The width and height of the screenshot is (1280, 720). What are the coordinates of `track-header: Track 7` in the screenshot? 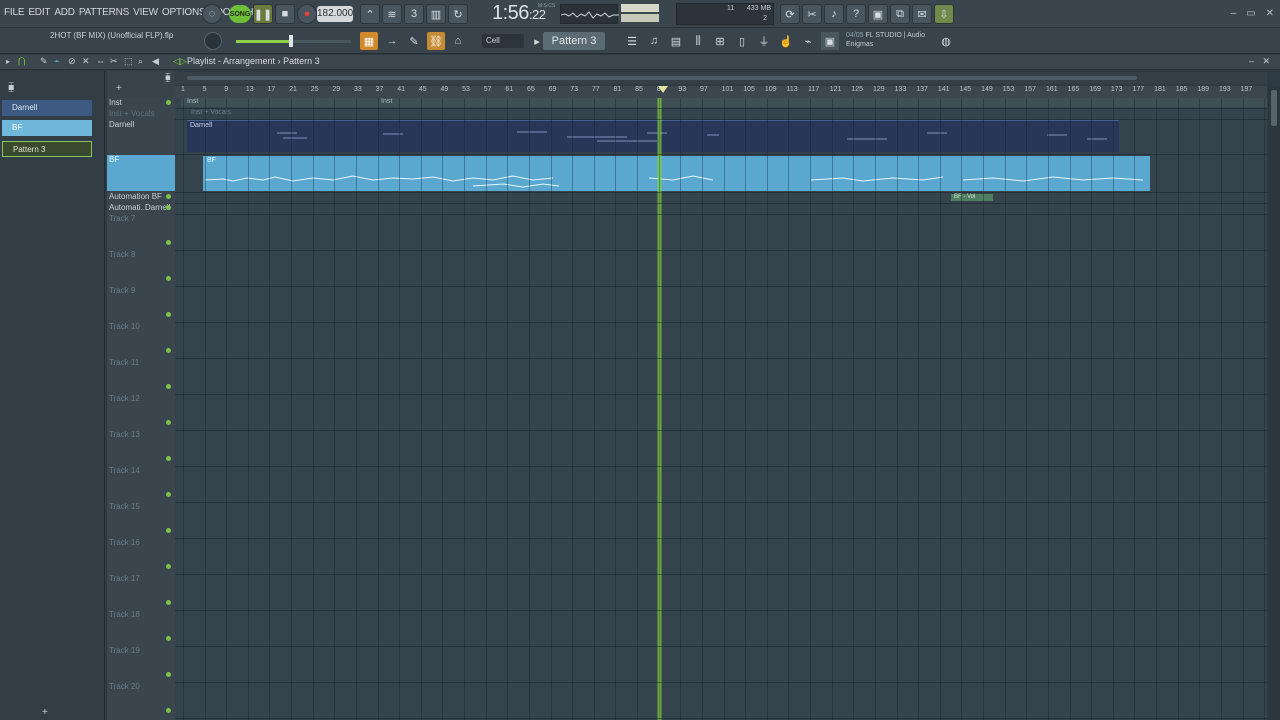 It's located at (141, 232).